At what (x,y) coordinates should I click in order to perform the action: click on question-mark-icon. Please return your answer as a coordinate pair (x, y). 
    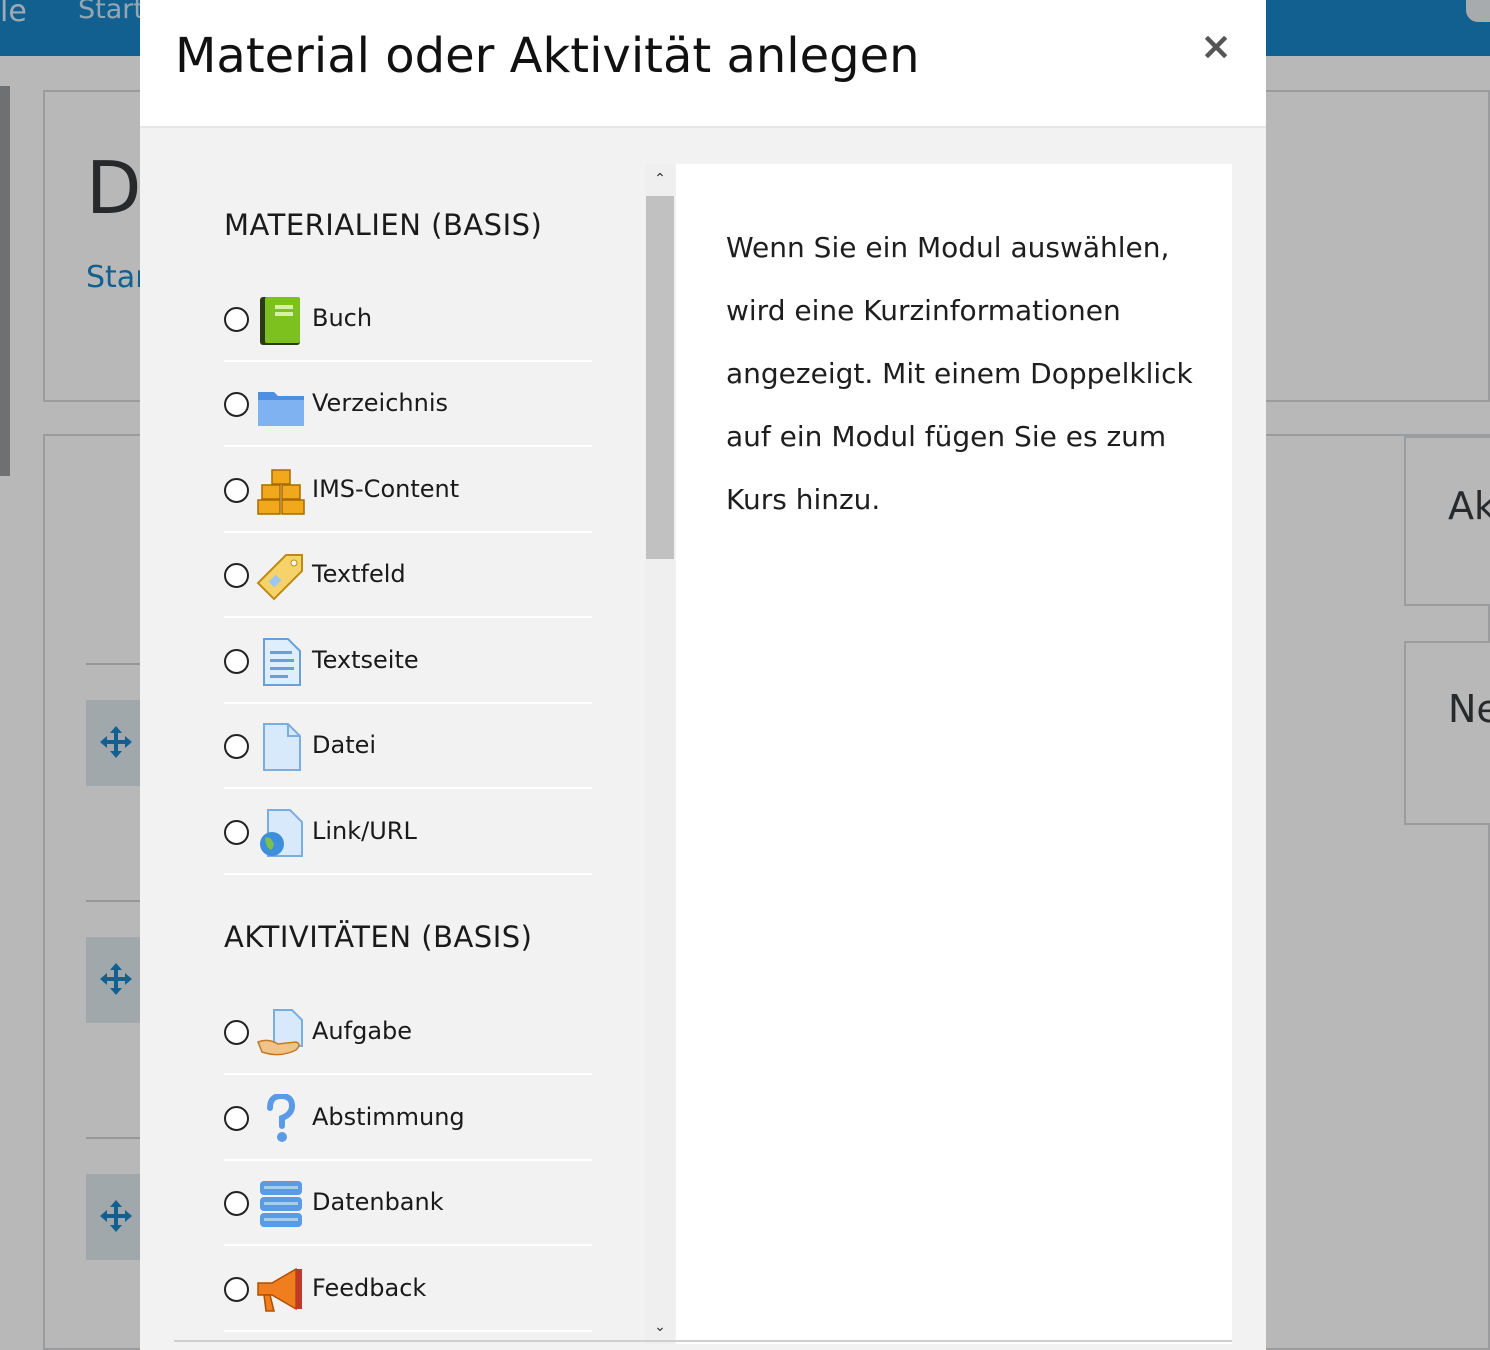
    Looking at the image, I should click on (281, 1118).